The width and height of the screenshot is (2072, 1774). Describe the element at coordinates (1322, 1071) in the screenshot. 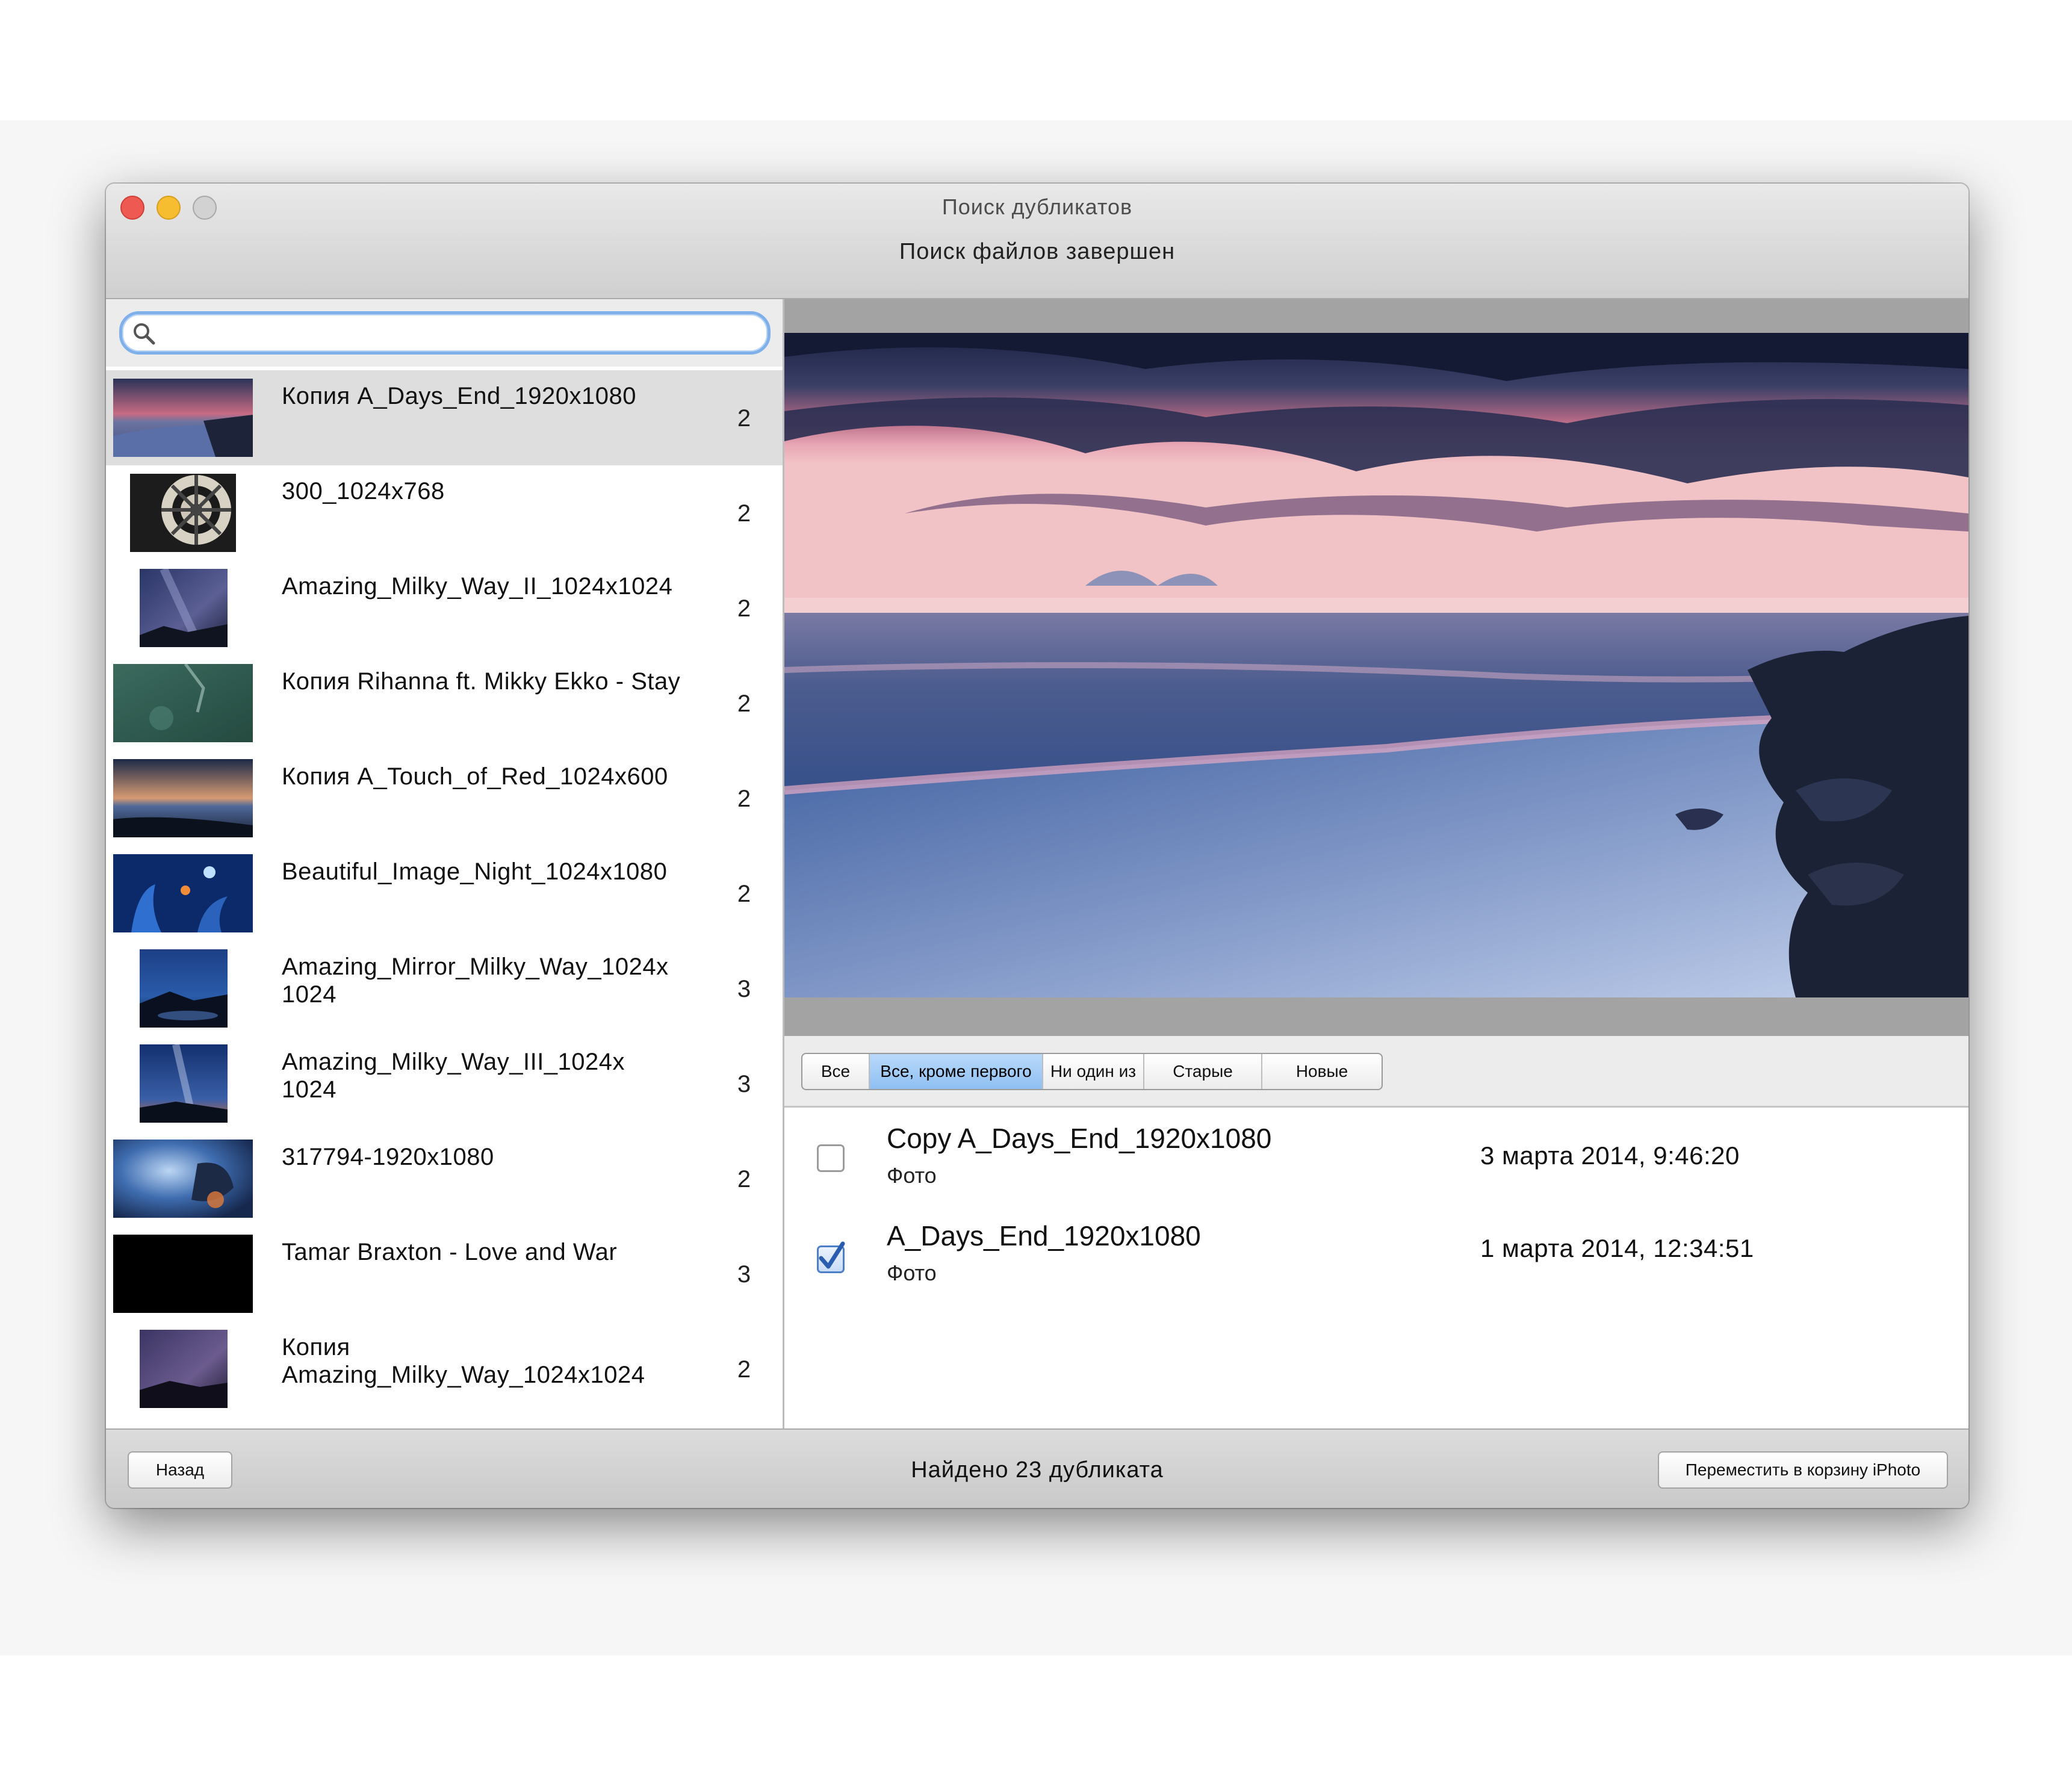

I see `filter-newer-button: Новые` at that location.